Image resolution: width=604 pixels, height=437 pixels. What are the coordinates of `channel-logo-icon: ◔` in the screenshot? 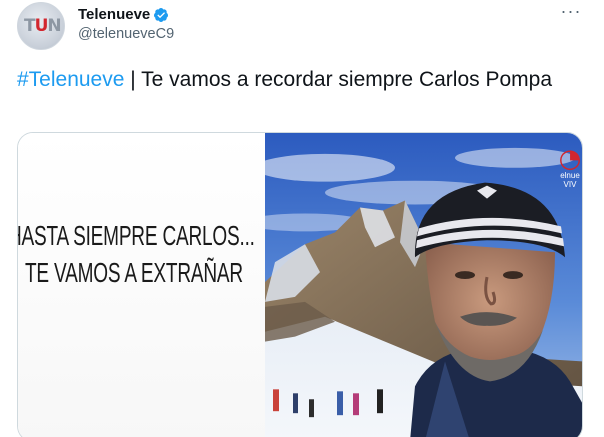 It's located at (570, 159).